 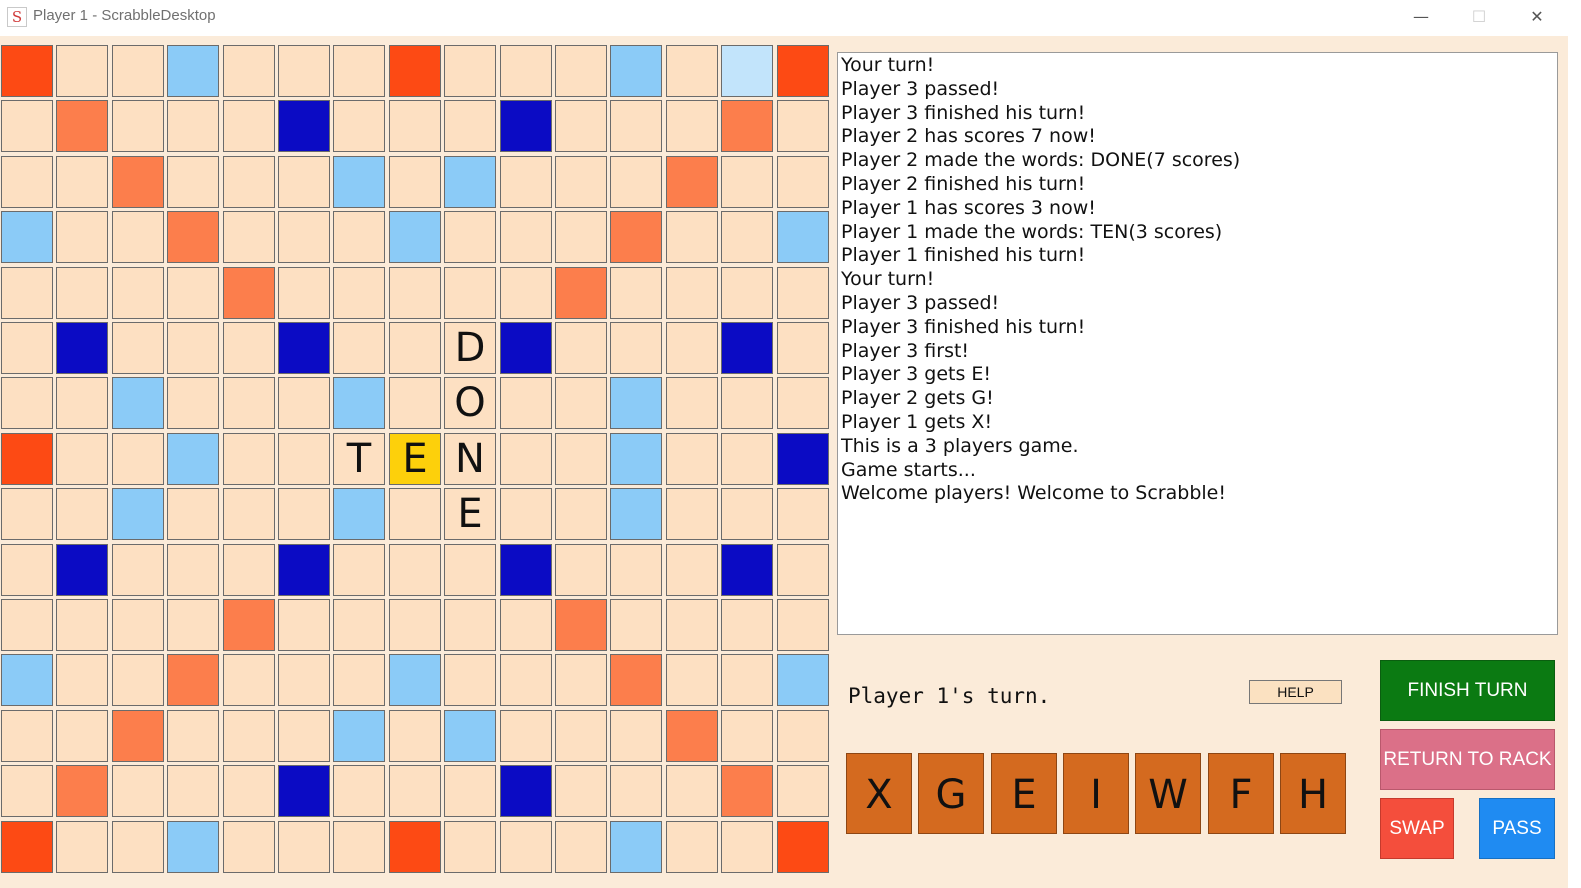 I want to click on rack-tile: W, so click(x=1168, y=793).